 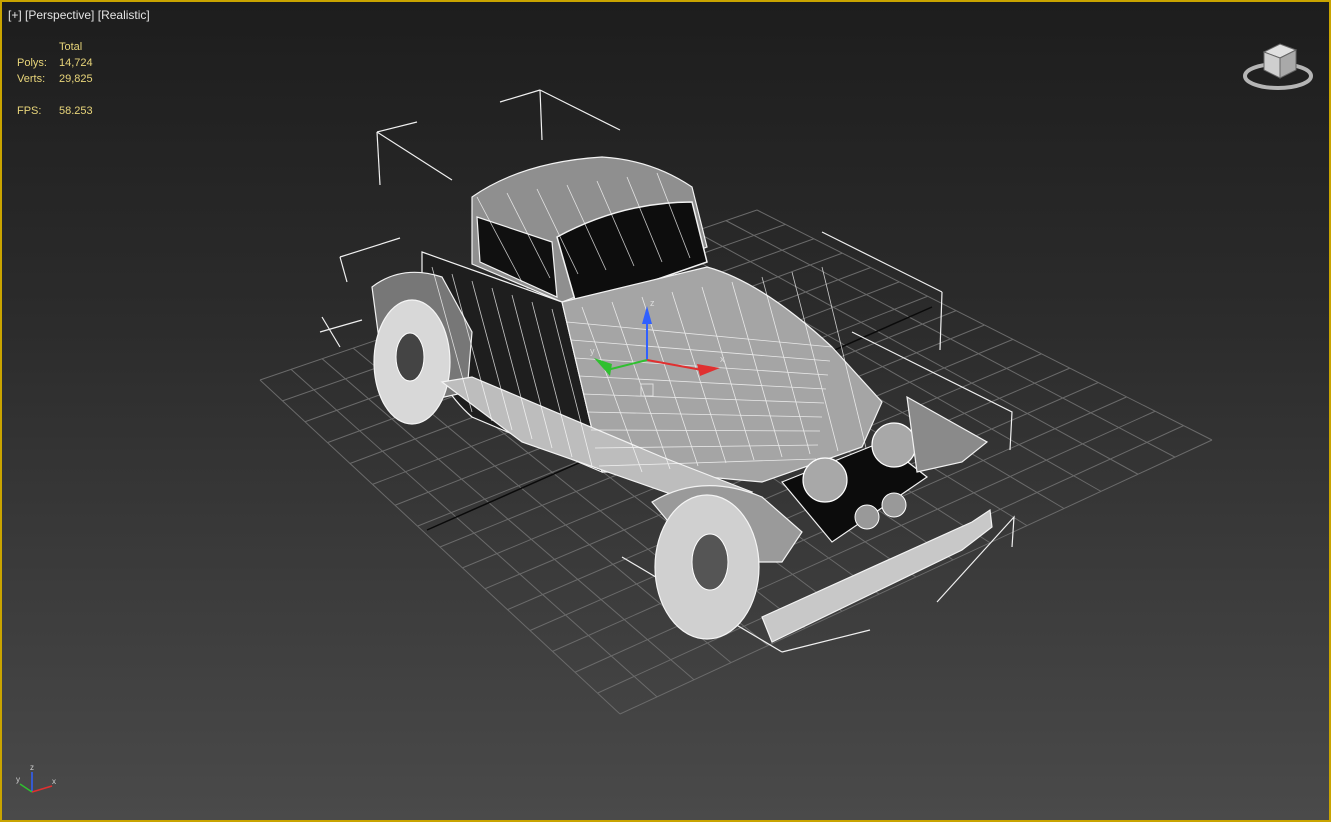 What do you see at coordinates (36, 778) in the screenshot?
I see `world-axis-tripod: z x y` at bounding box center [36, 778].